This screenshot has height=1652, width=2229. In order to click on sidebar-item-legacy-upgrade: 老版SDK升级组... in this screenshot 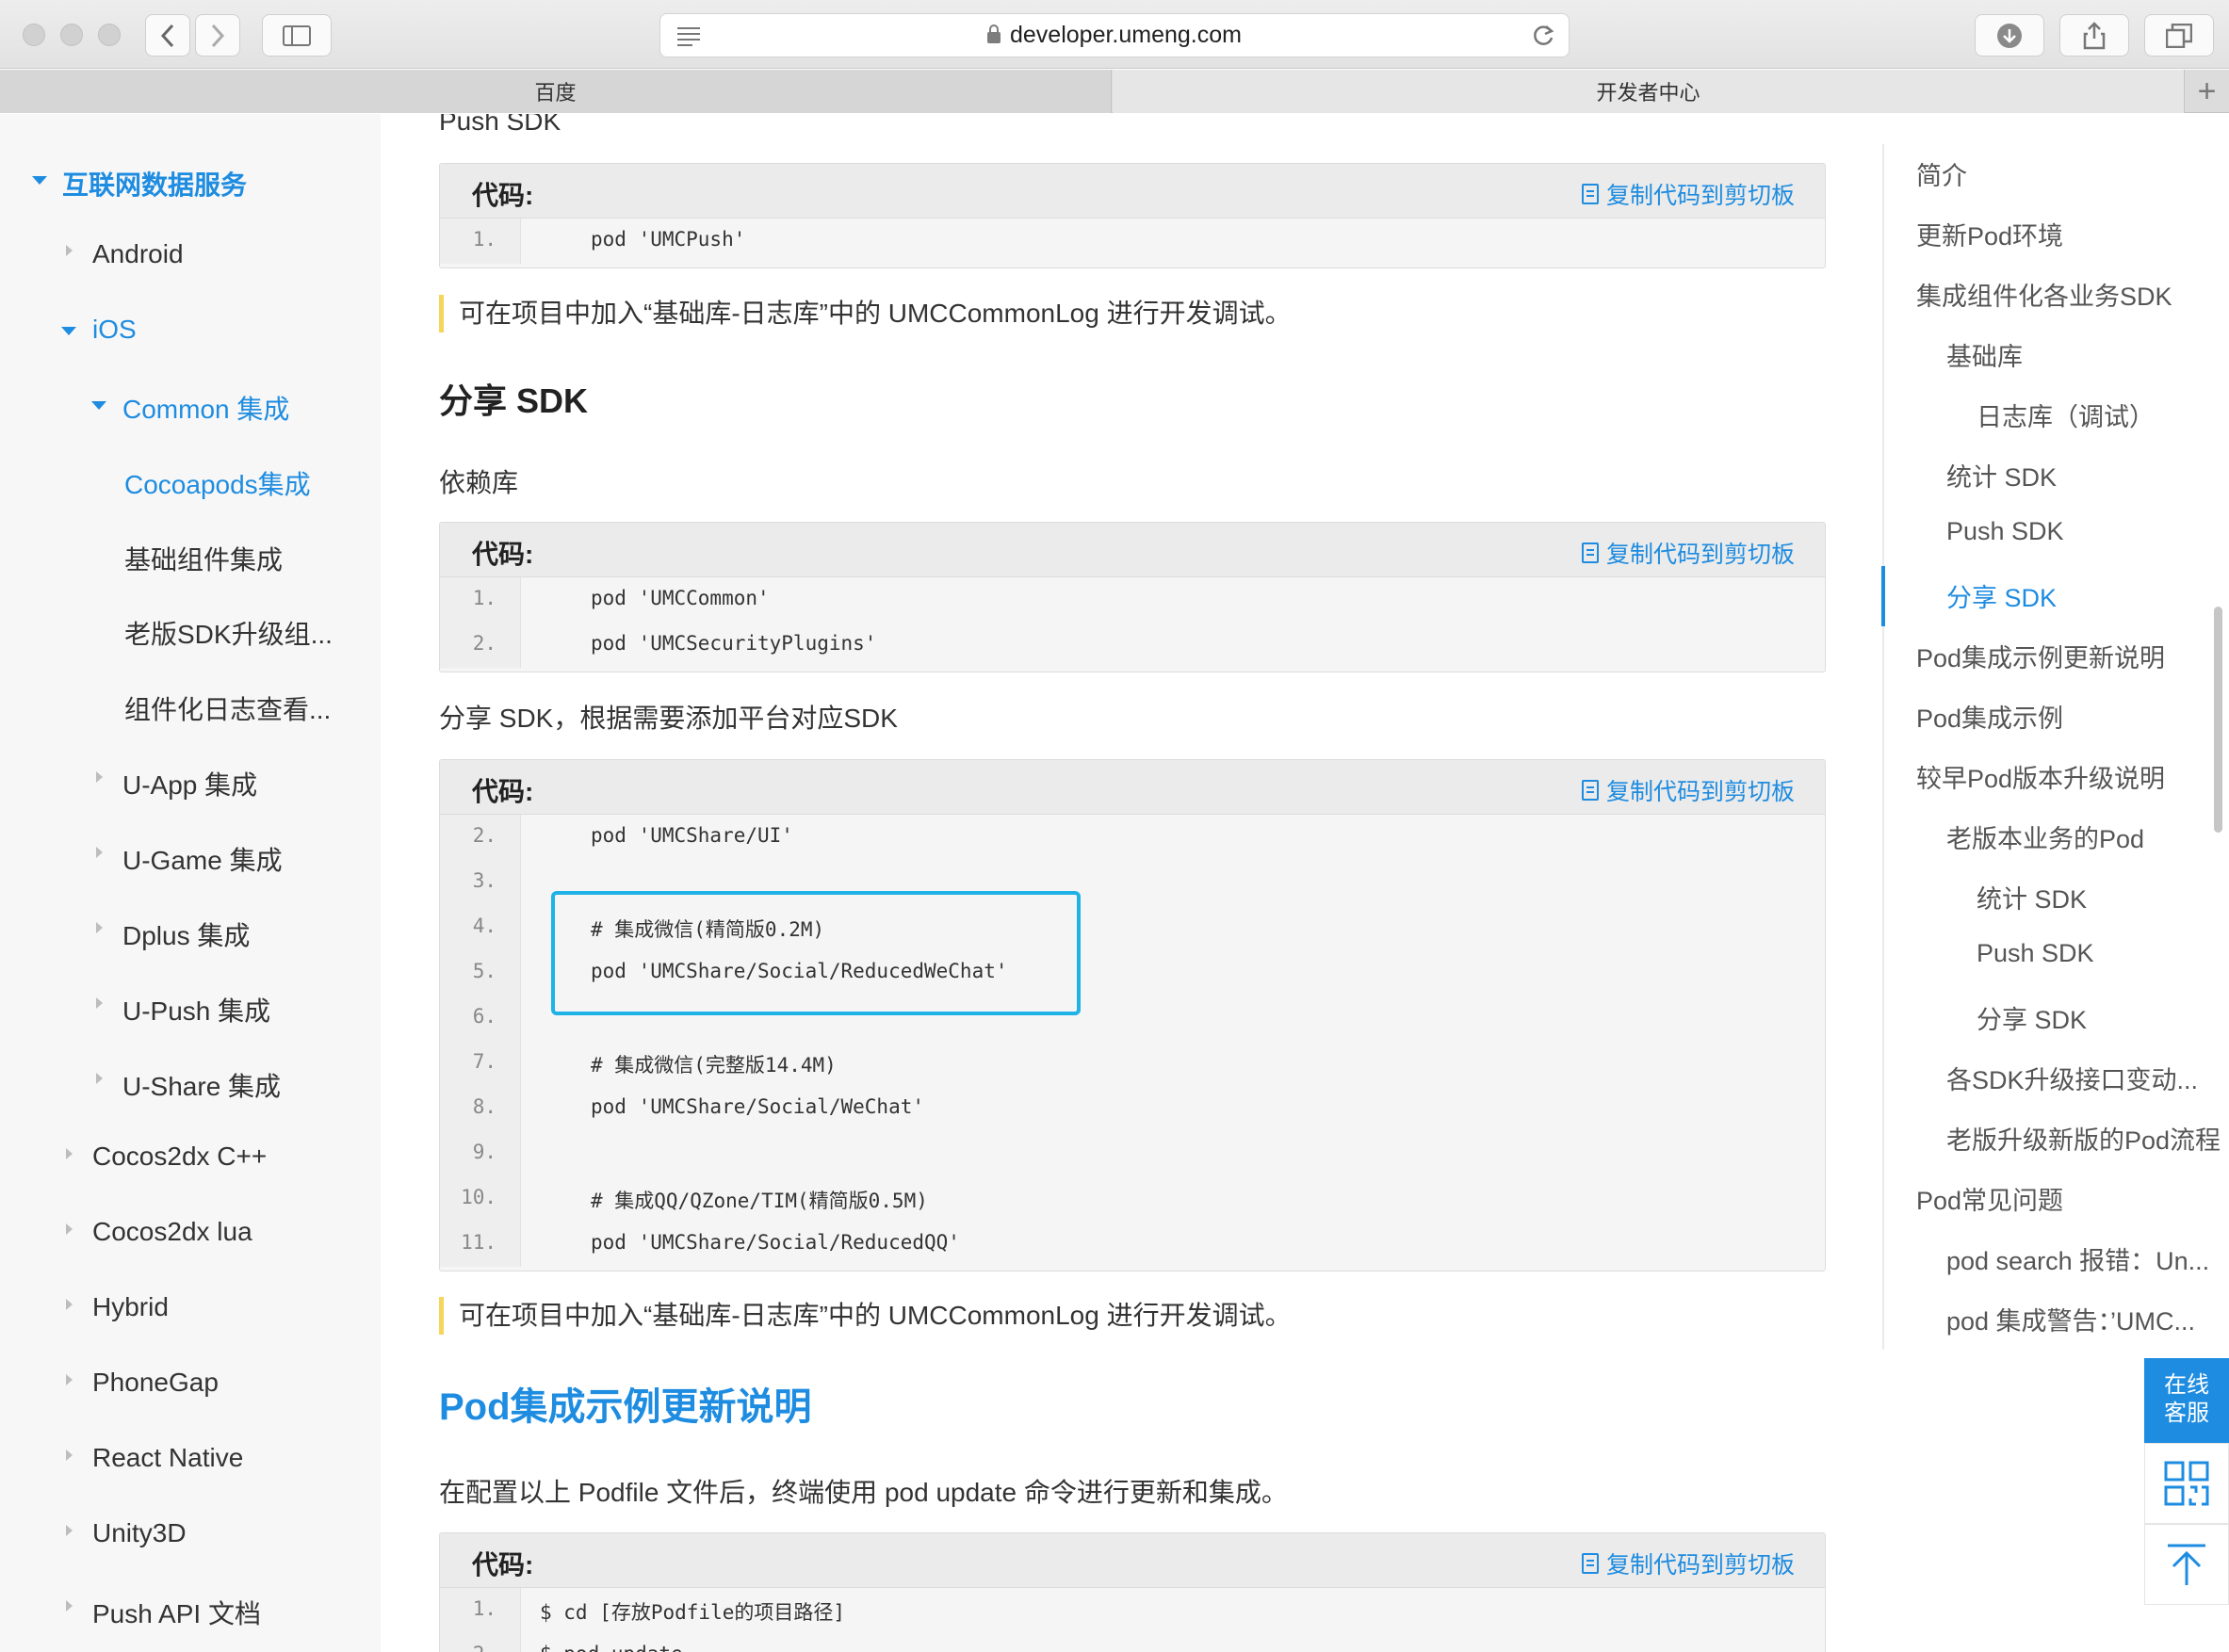, I will do `click(228, 633)`.